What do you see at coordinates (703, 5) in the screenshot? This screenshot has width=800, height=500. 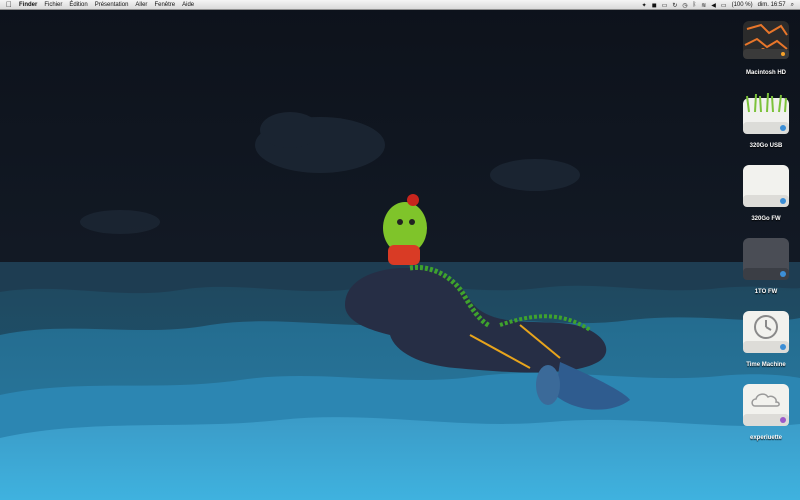 I see `wifi-icon: ≋` at bounding box center [703, 5].